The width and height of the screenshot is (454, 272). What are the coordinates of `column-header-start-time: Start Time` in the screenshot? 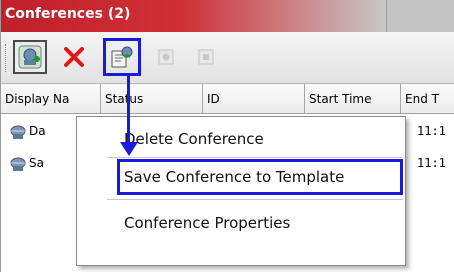 It's located at (353, 99).